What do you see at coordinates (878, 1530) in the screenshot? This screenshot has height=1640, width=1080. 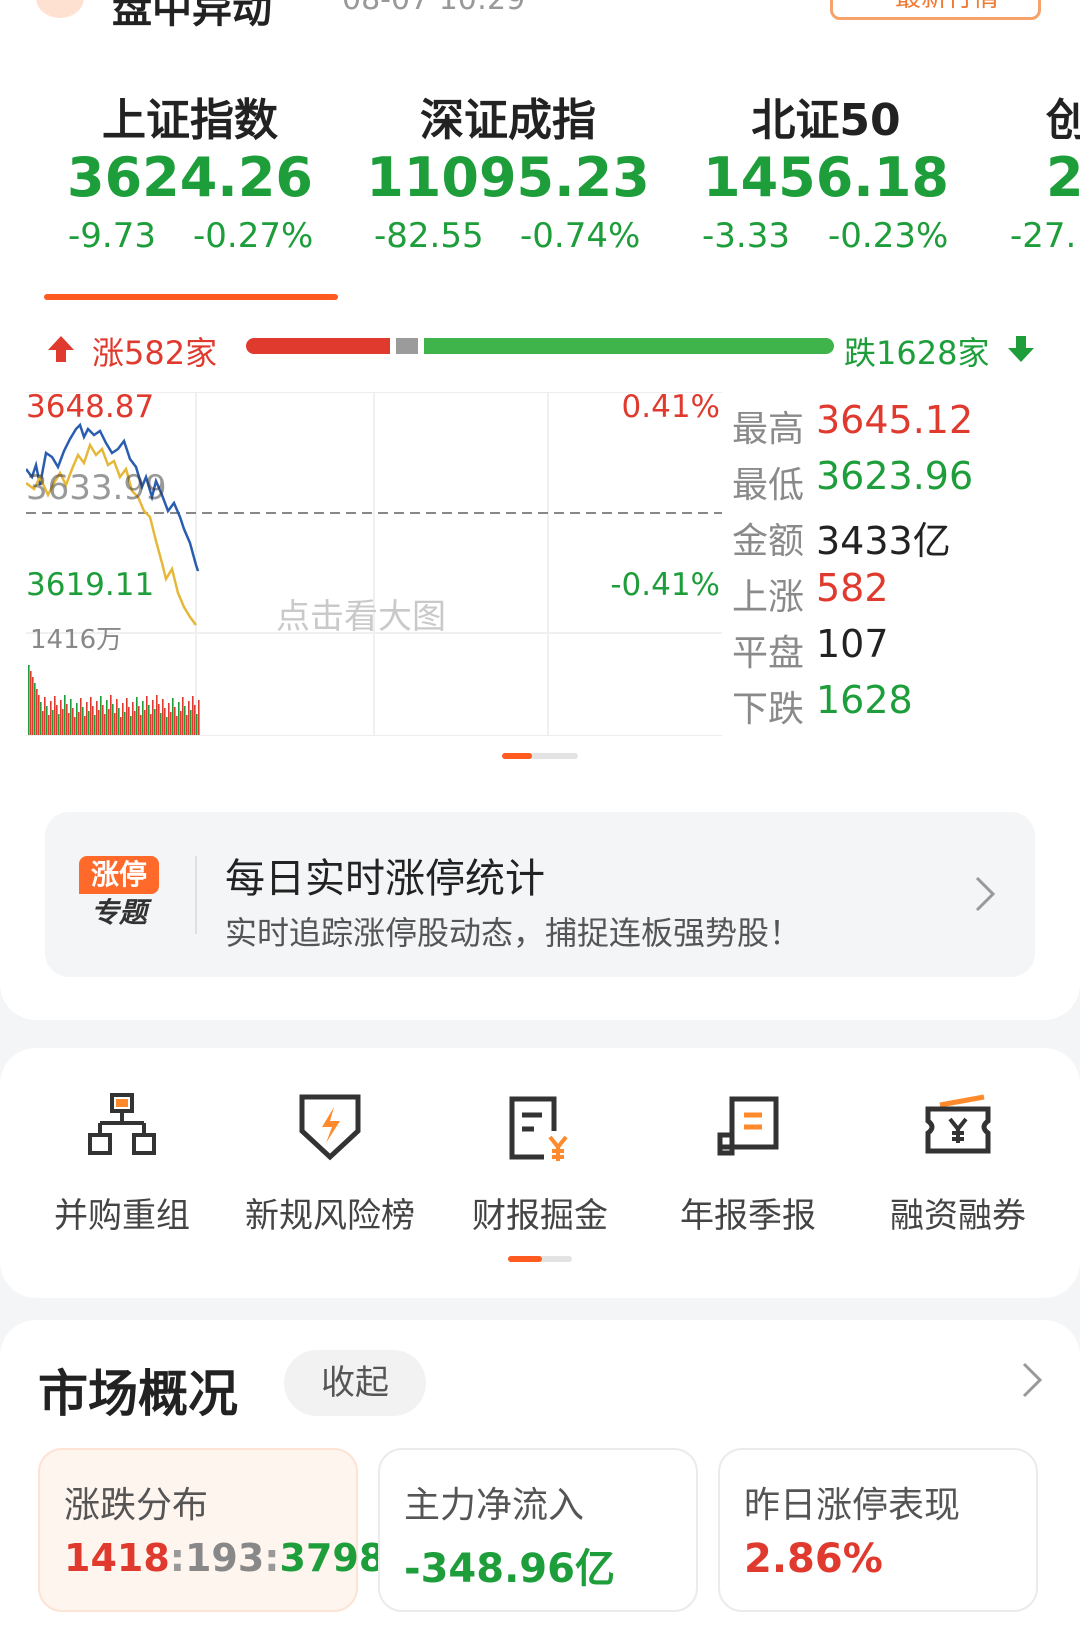 I see `market-card-yesterday-limit-up: 昨日涨停表现 2.86%` at bounding box center [878, 1530].